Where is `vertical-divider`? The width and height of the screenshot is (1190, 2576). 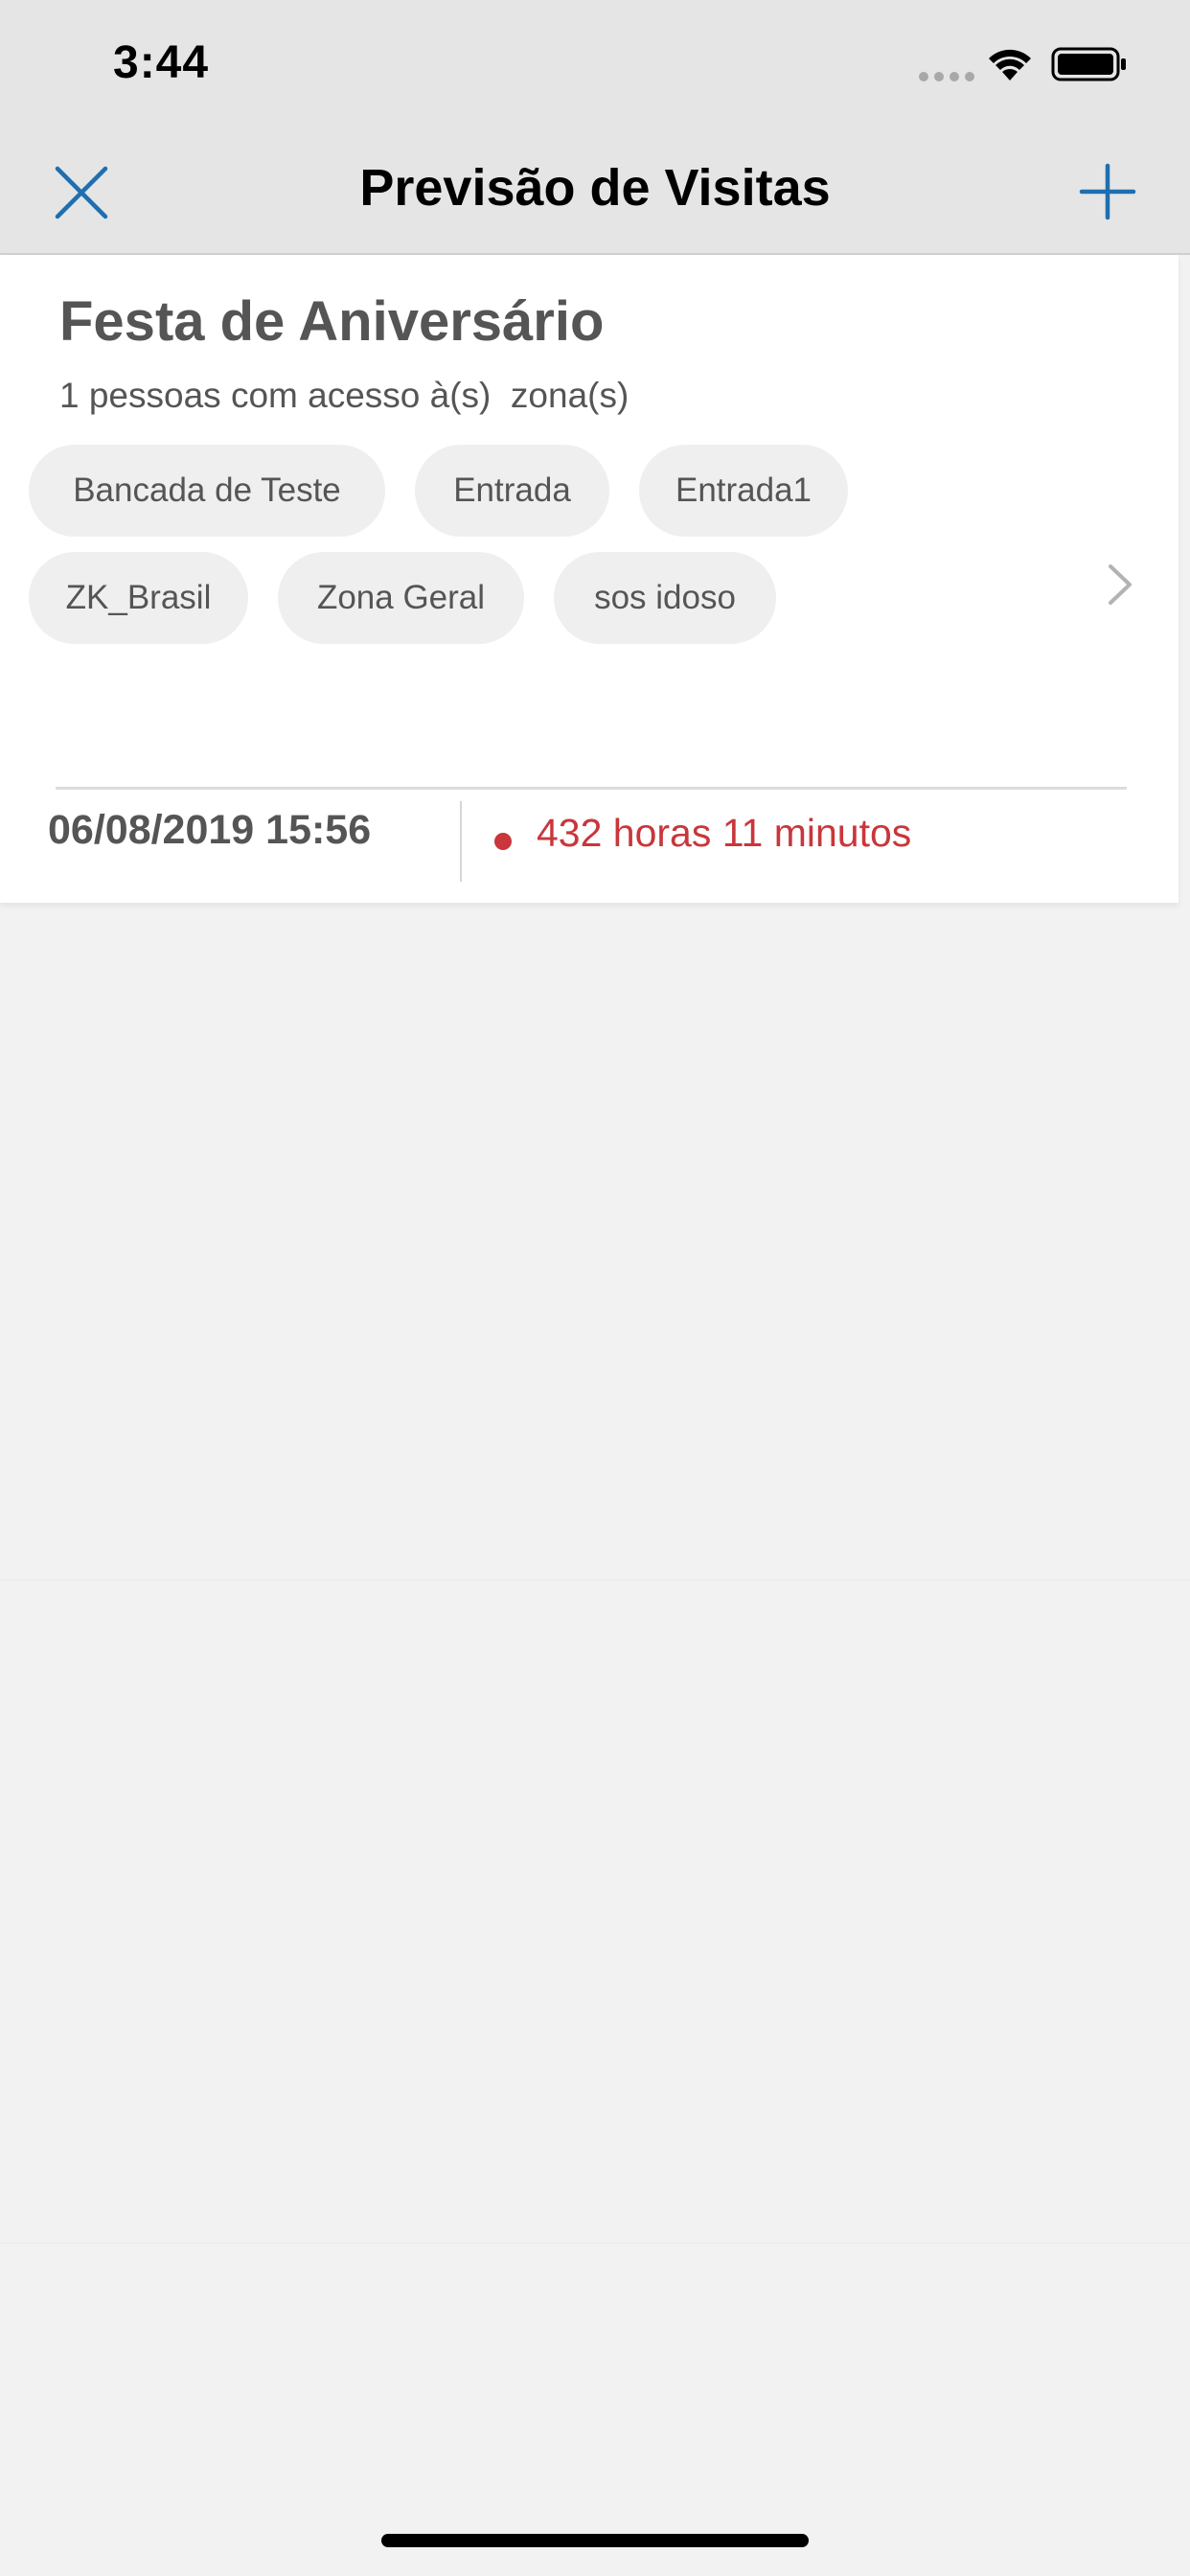
vertical-divider is located at coordinates (461, 841).